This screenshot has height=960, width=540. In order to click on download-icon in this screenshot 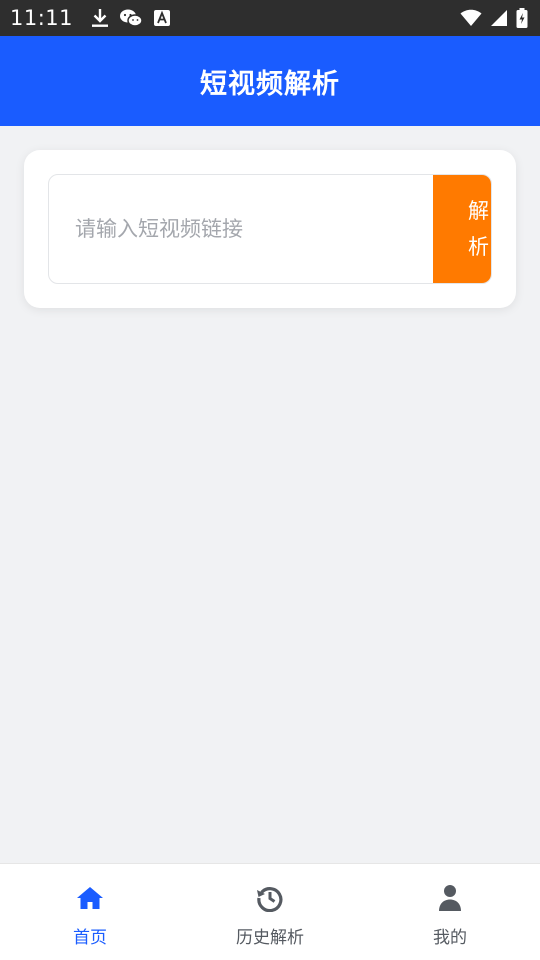, I will do `click(100, 18)`.